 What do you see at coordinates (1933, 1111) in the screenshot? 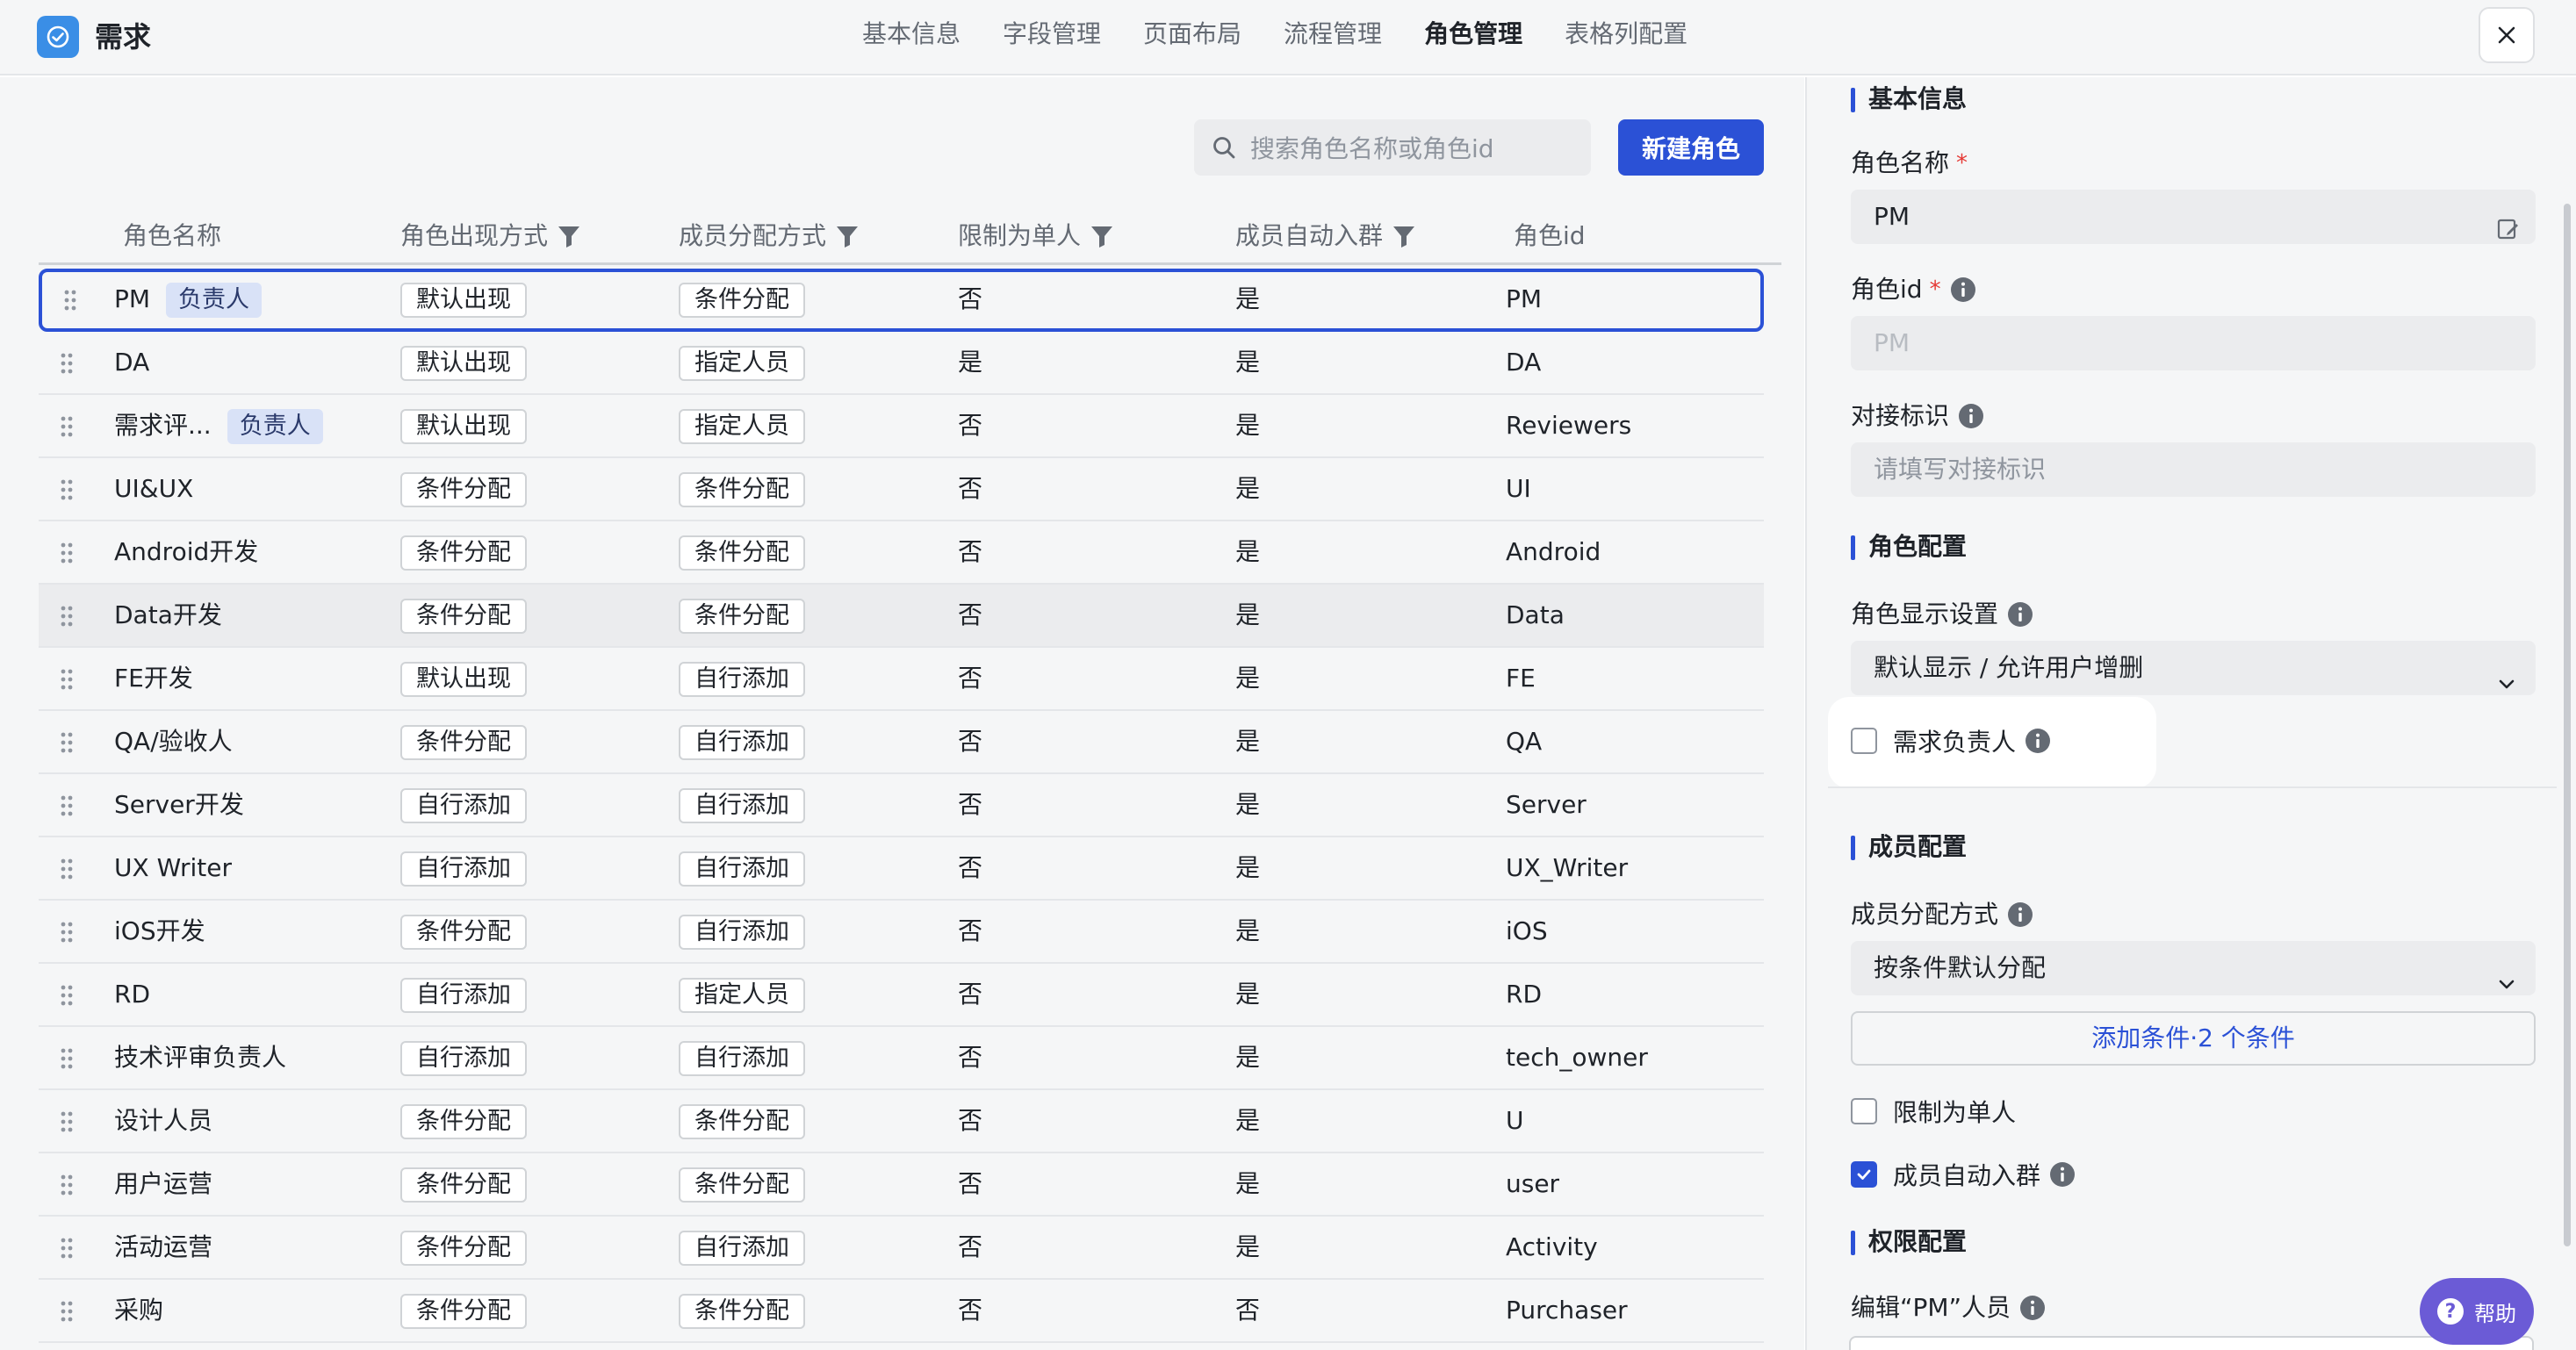
I see `single-limit-checkbox: 限制为单人` at bounding box center [1933, 1111].